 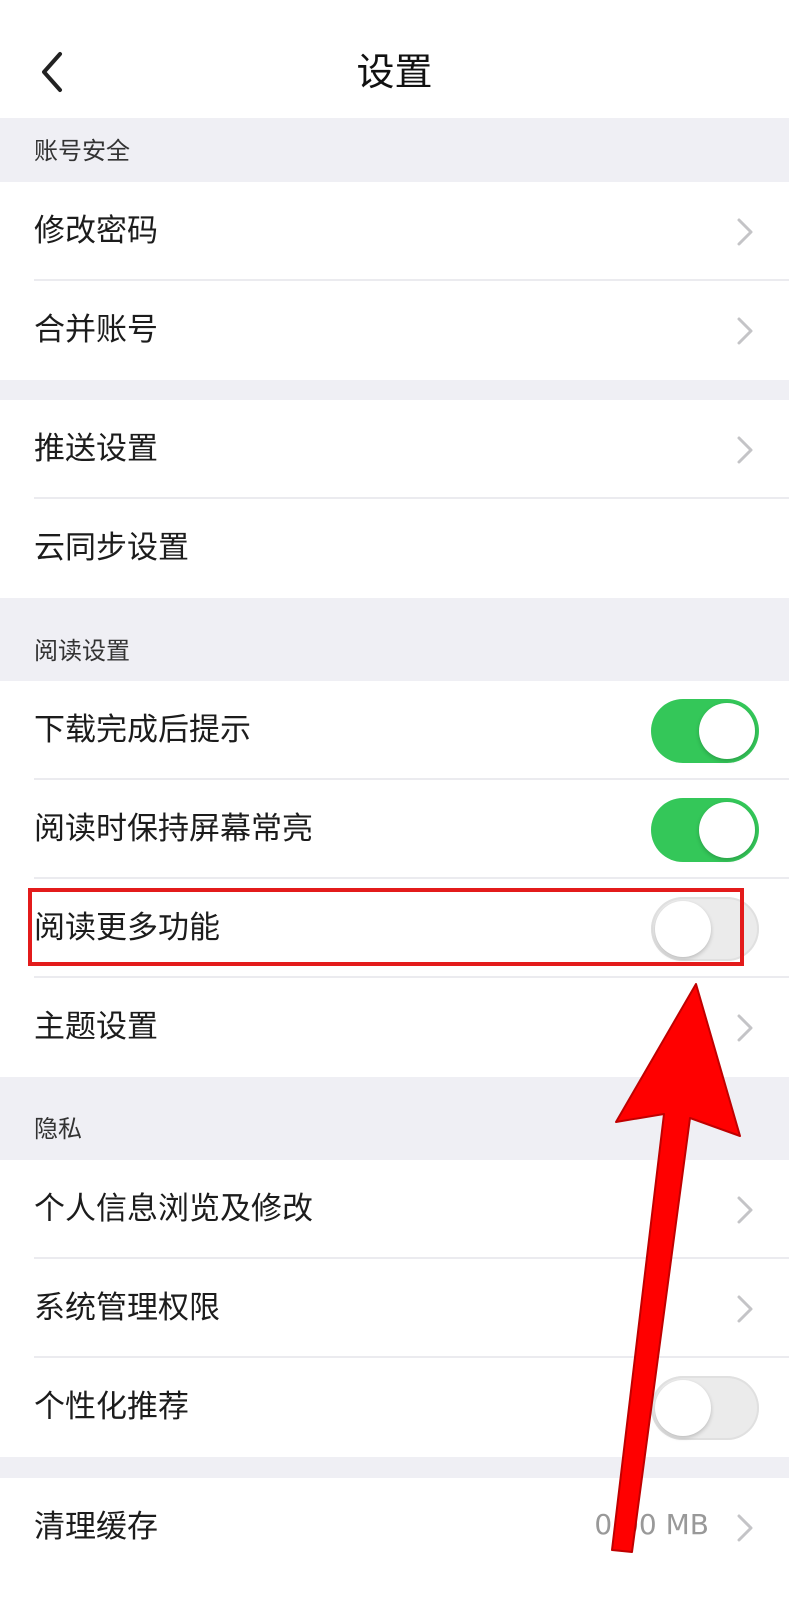 What do you see at coordinates (127, 1308) in the screenshot?
I see `row-label: 系统管理权限` at bounding box center [127, 1308].